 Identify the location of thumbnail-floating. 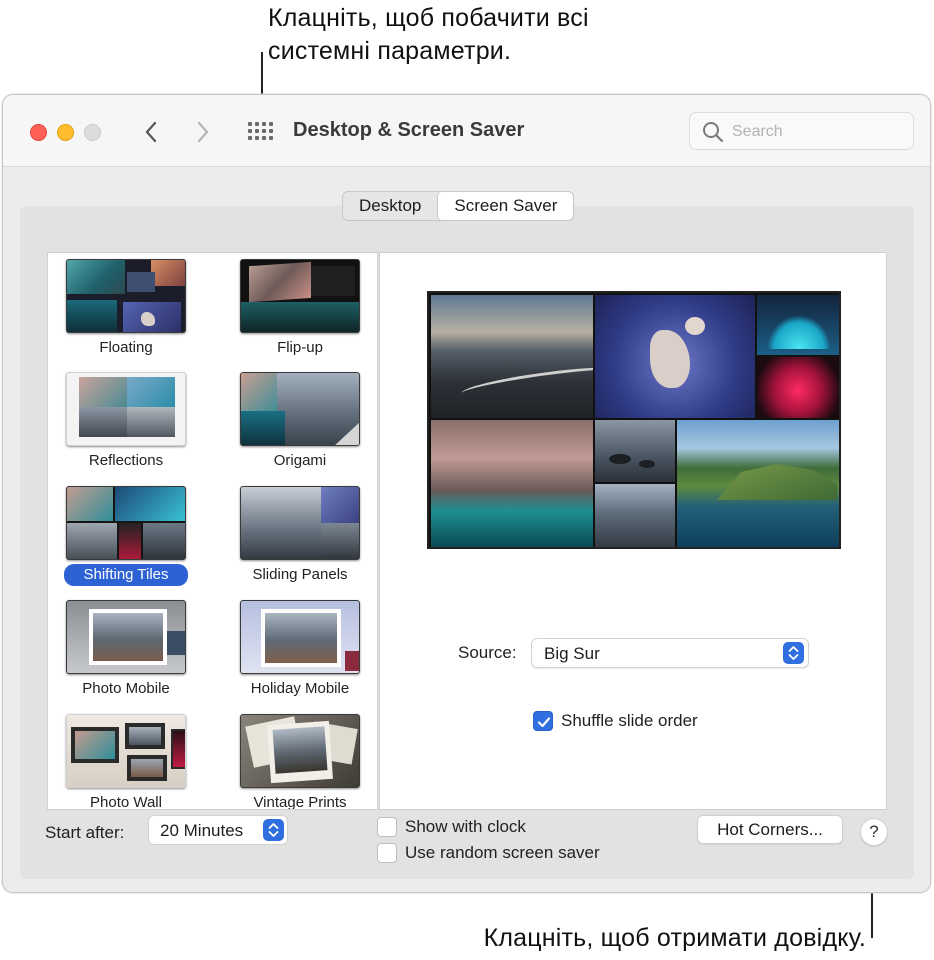
(126, 296).